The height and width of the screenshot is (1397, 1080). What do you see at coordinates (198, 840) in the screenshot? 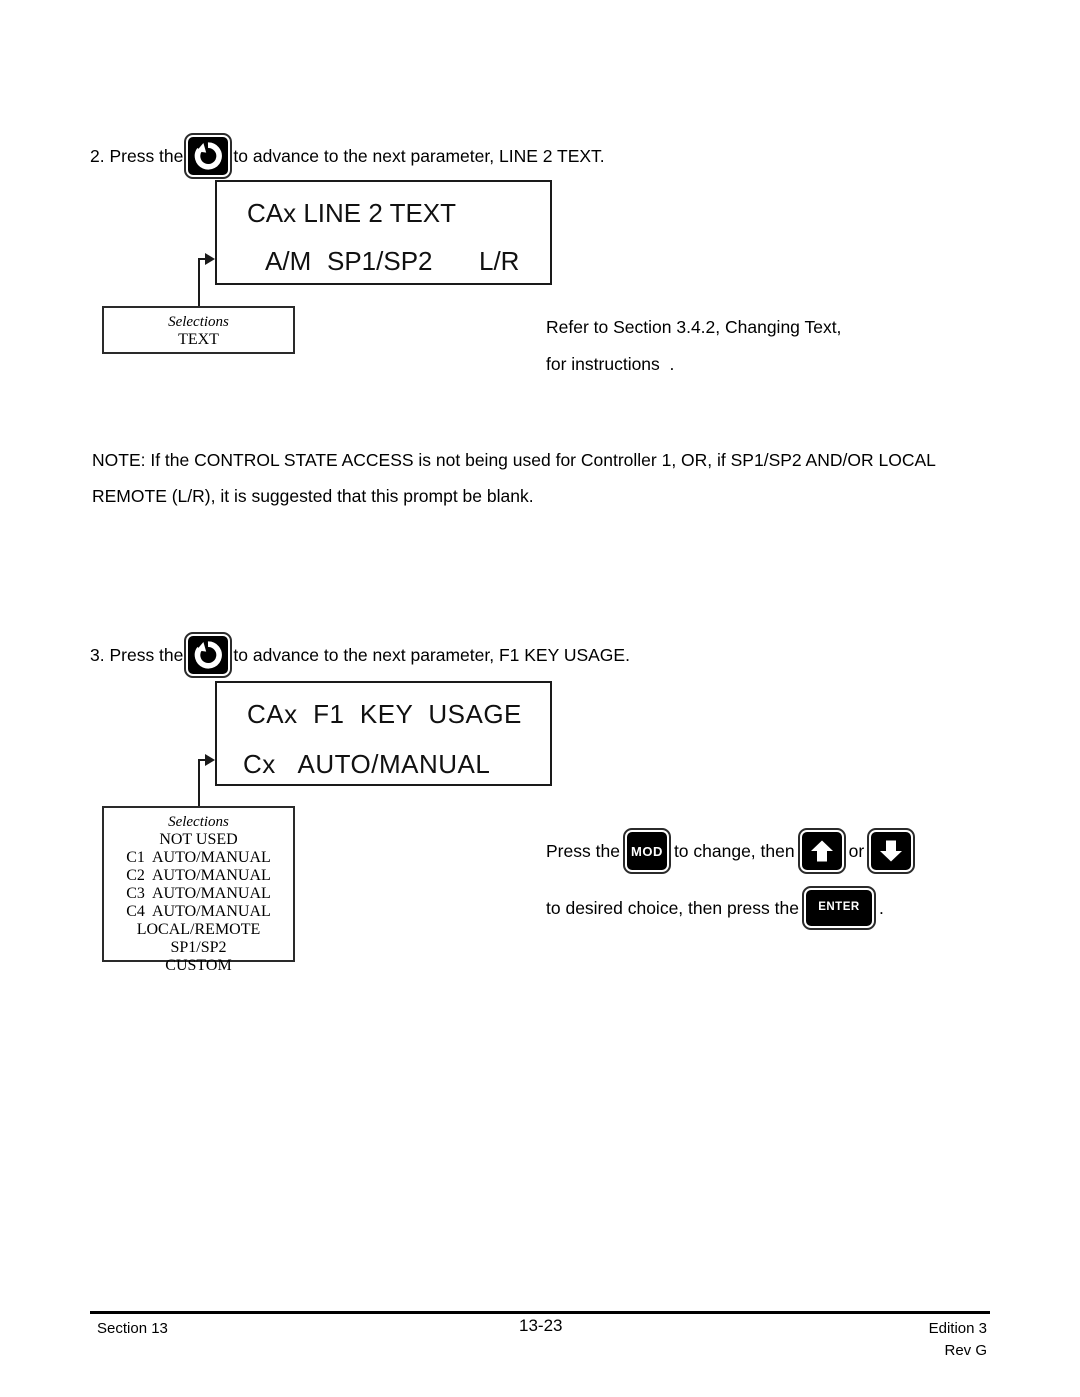
I see `selections-item: NOT USED` at bounding box center [198, 840].